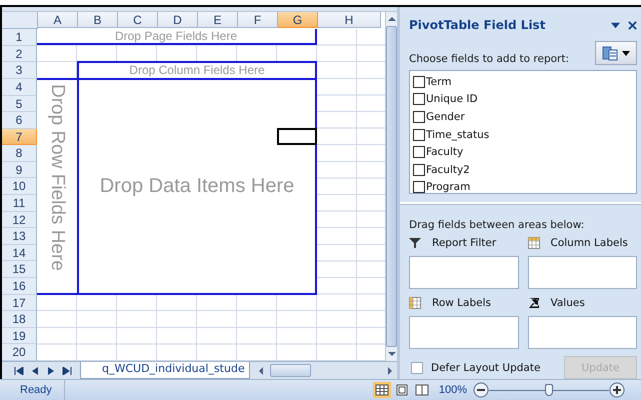 The height and width of the screenshot is (400, 641). What do you see at coordinates (19, 370) in the screenshot?
I see `first-sheet-icon` at bounding box center [19, 370].